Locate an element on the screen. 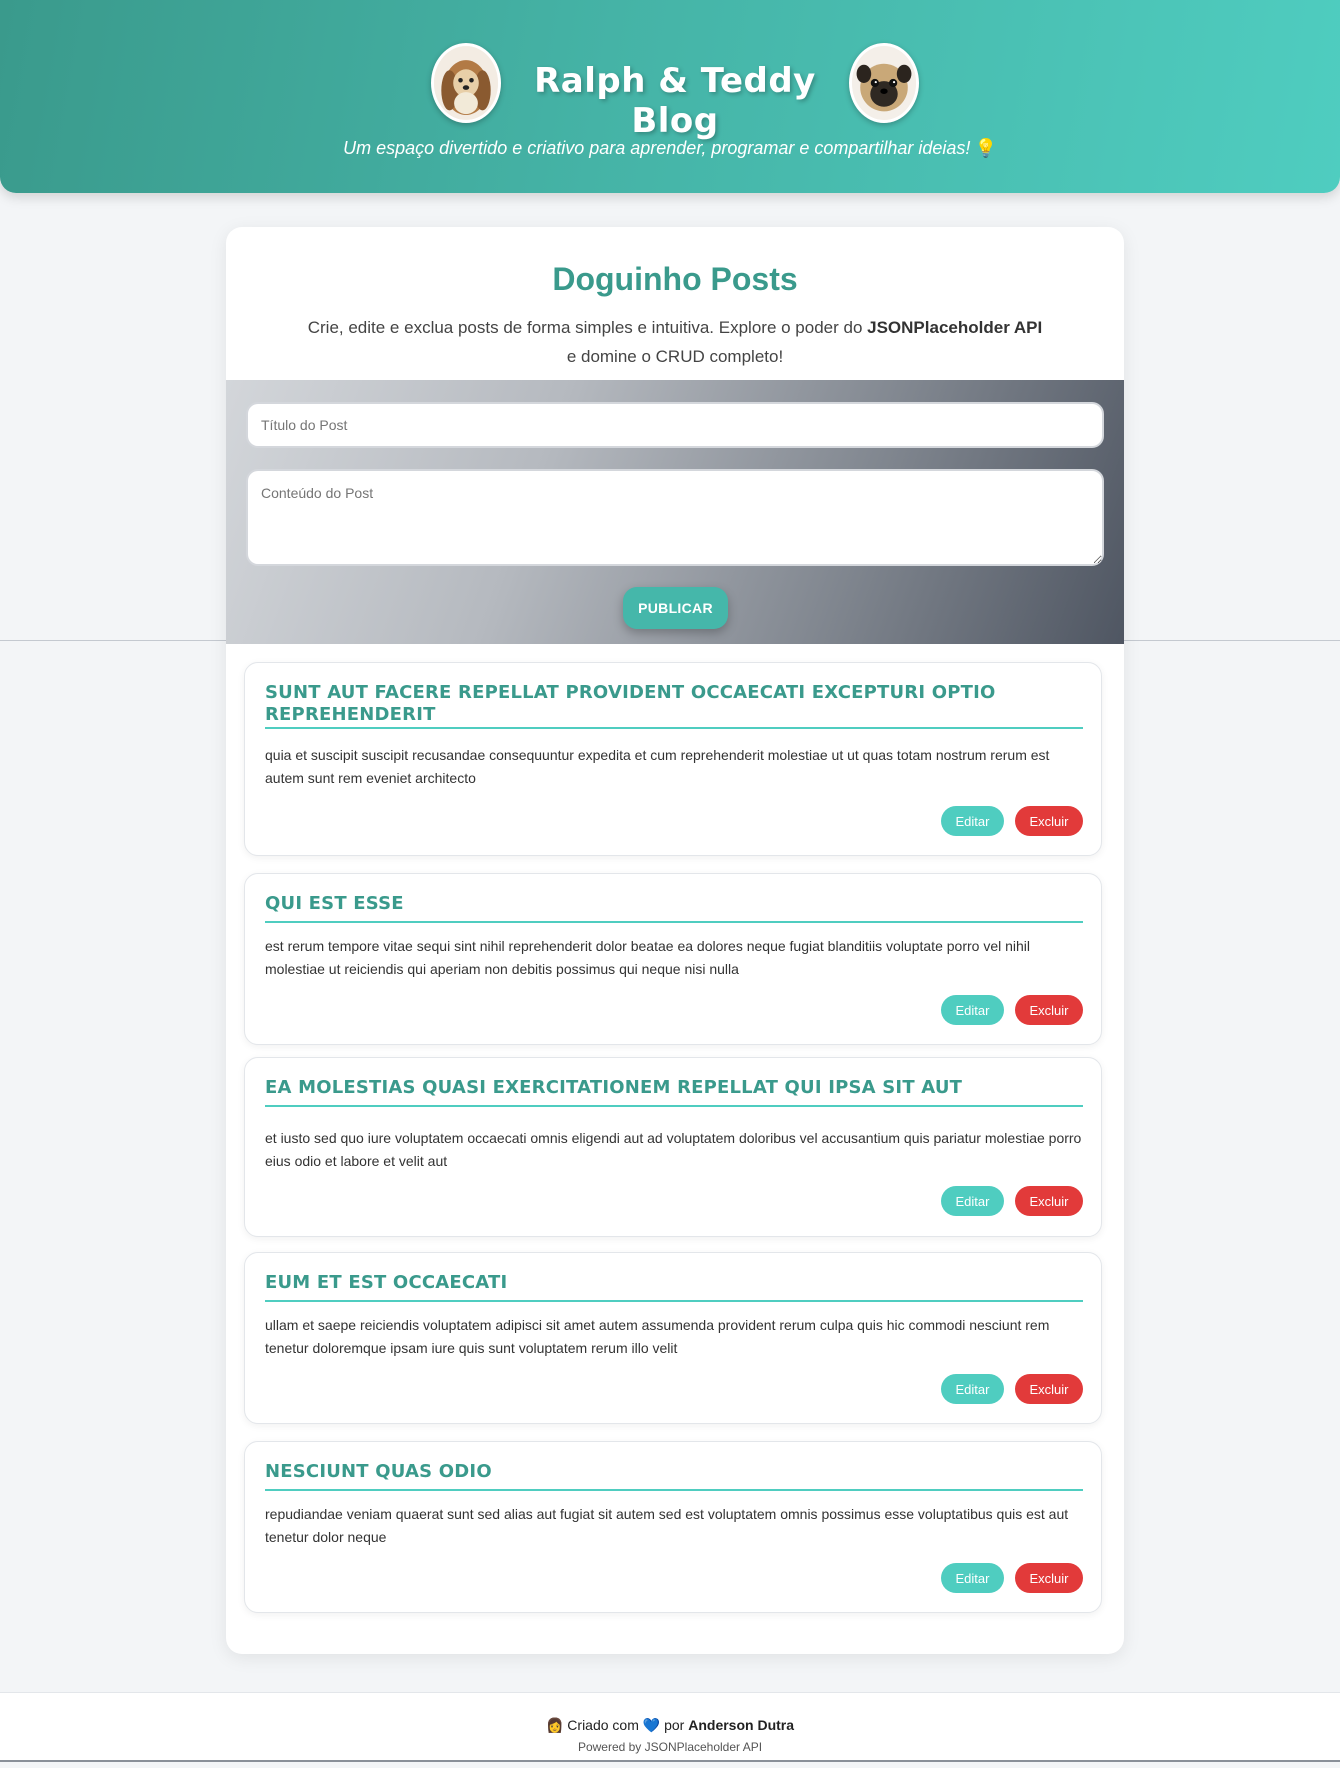 The image size is (1340, 1768). created-with-text: Criado com is located at coordinates (603, 1725).